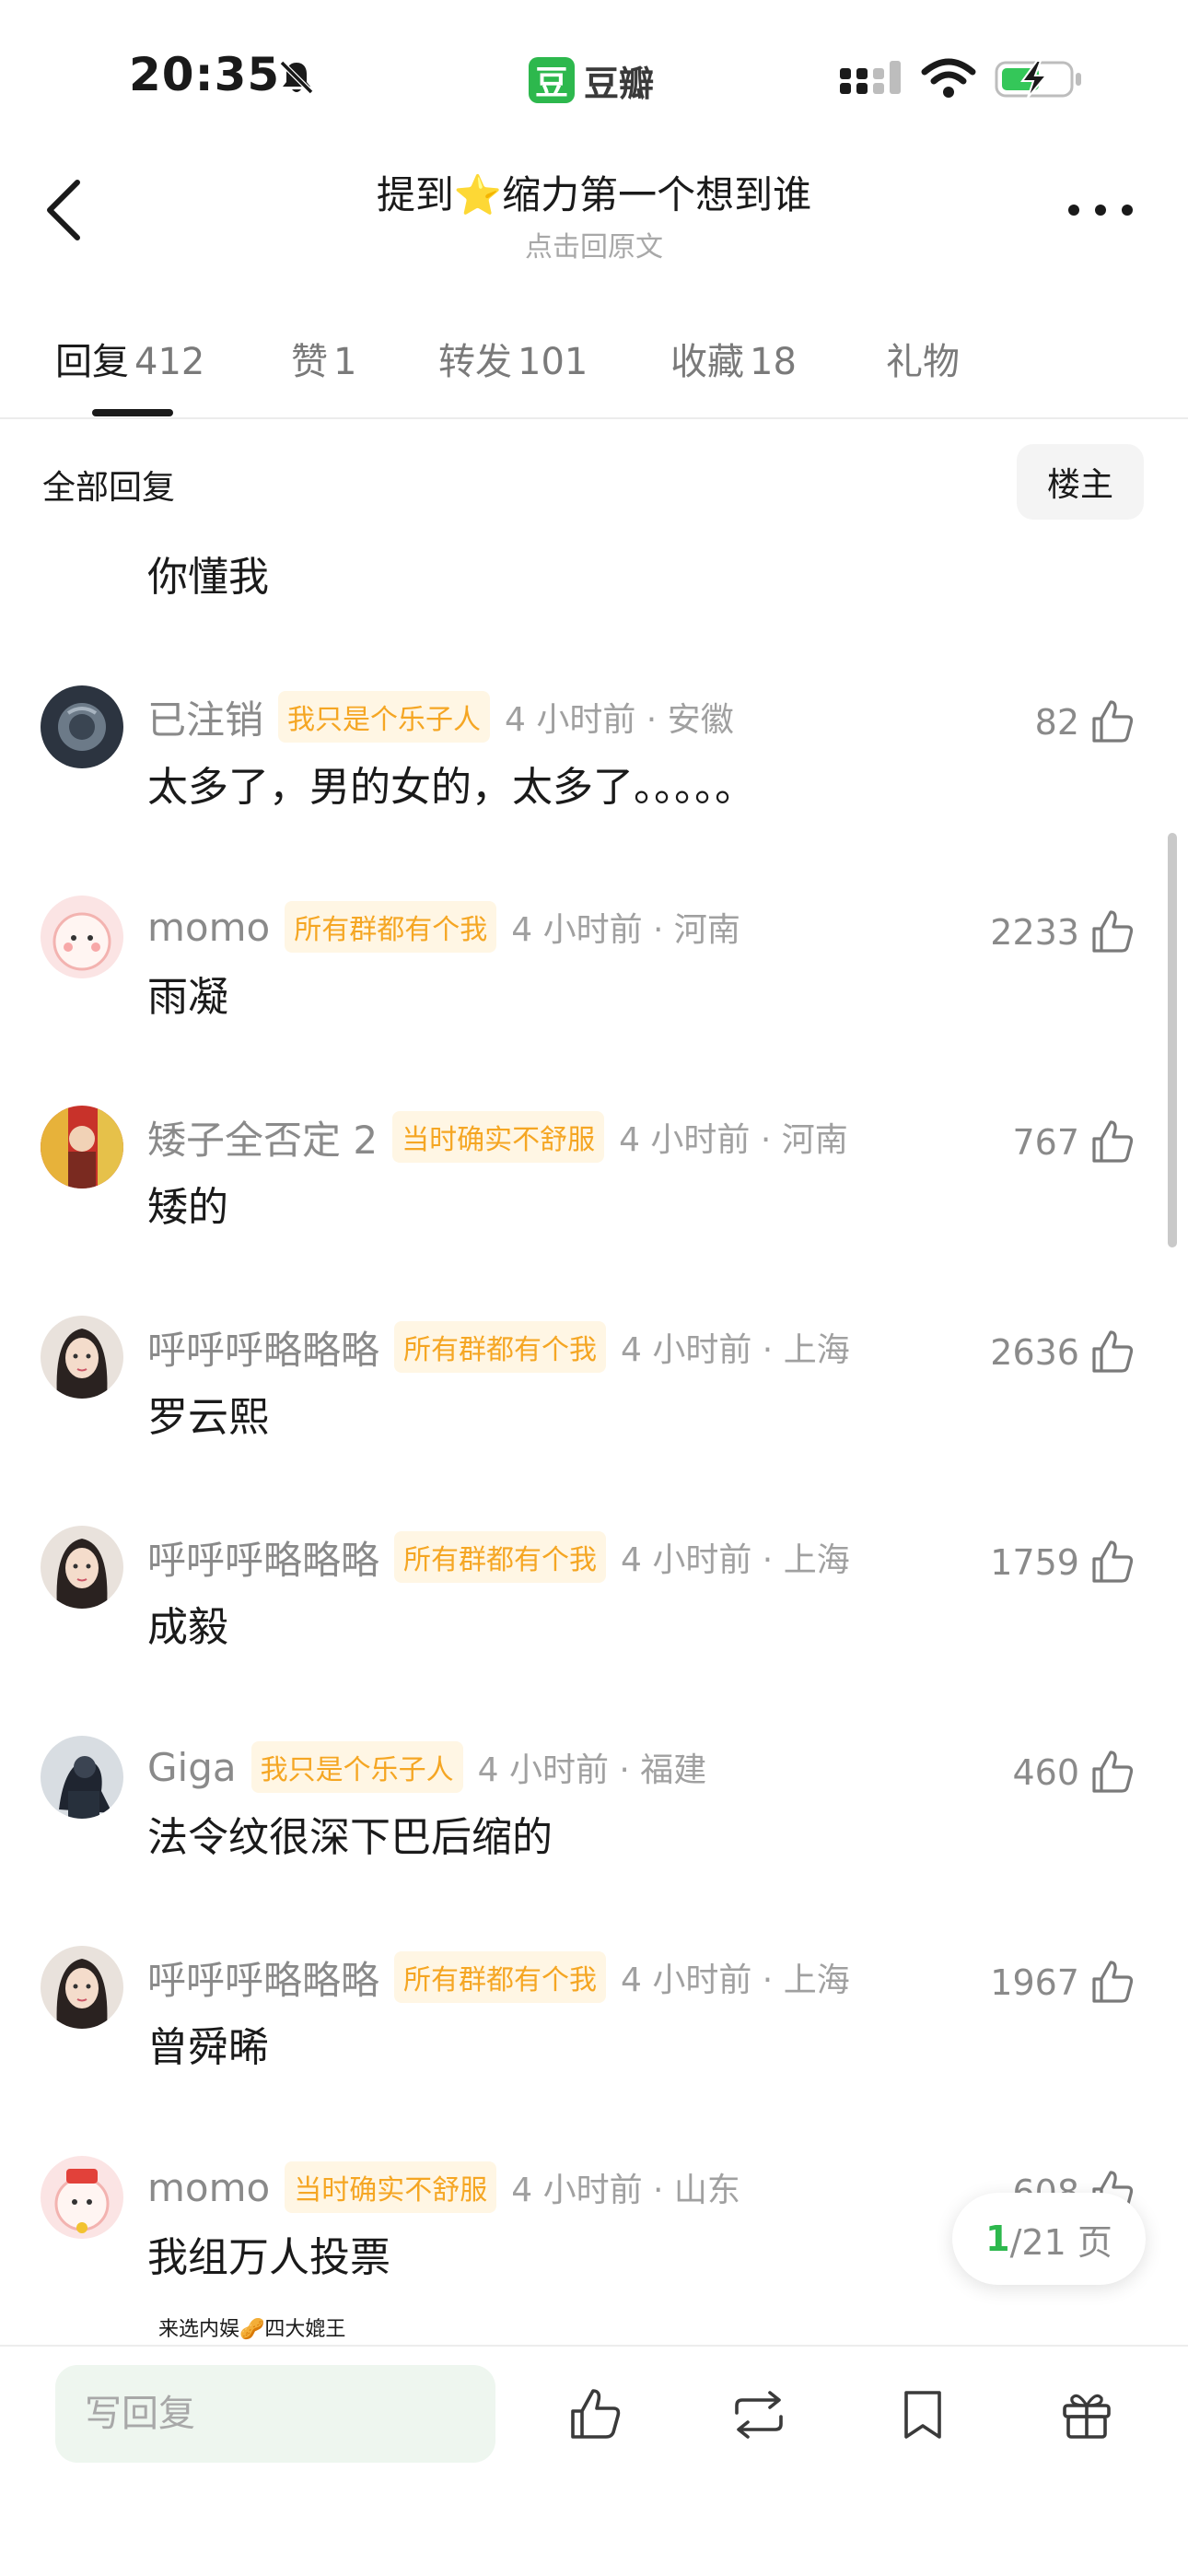  What do you see at coordinates (1080, 482) in the screenshot?
I see `op-only-toggle: 楼主` at bounding box center [1080, 482].